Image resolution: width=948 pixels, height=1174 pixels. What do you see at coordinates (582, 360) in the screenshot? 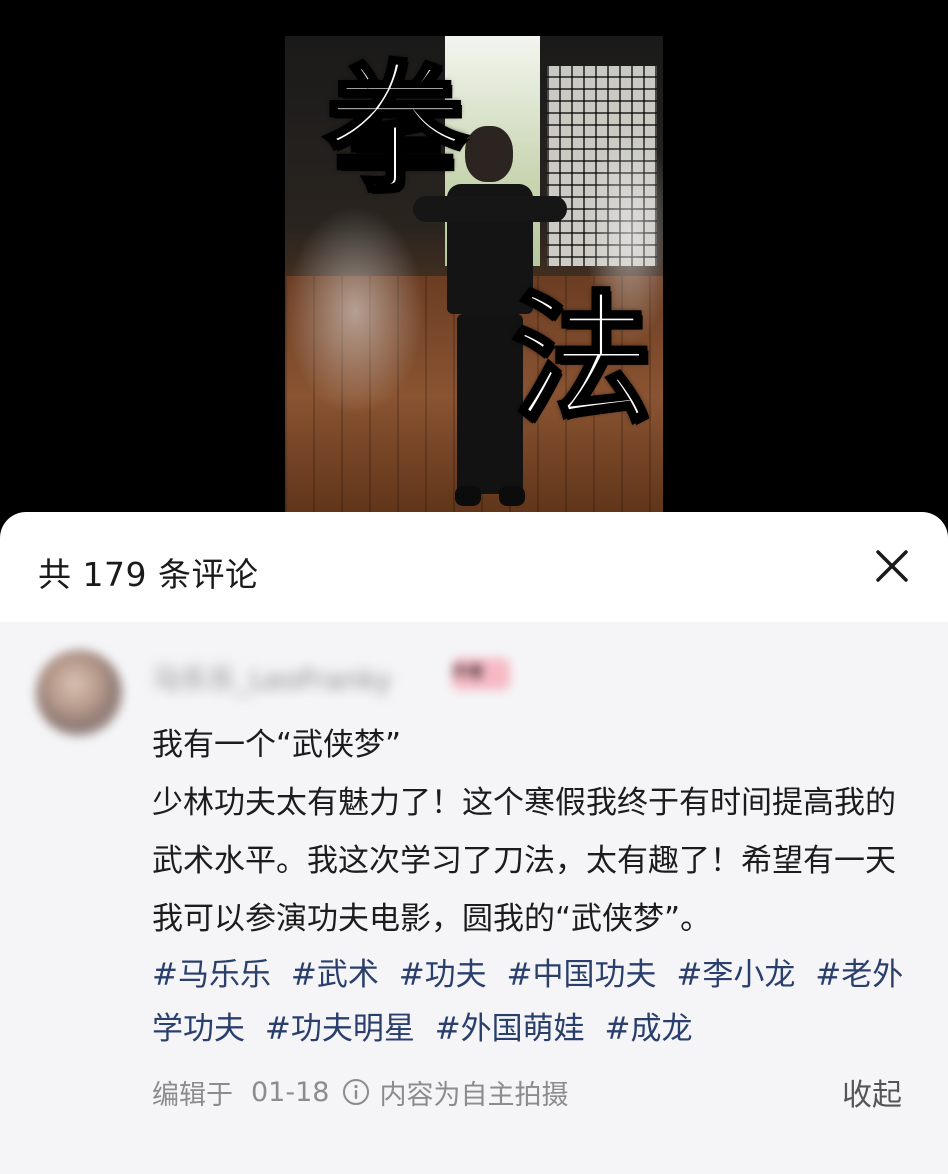
I see `overlay-title-char-2: 法` at bounding box center [582, 360].